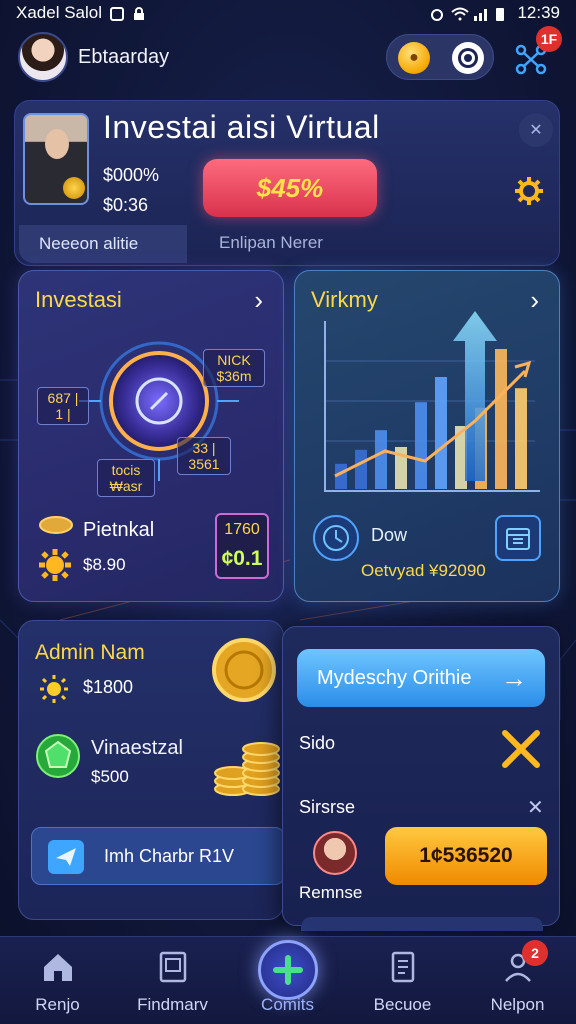 Image resolution: width=576 pixels, height=1024 pixels. I want to click on clock-button, so click(336, 538).